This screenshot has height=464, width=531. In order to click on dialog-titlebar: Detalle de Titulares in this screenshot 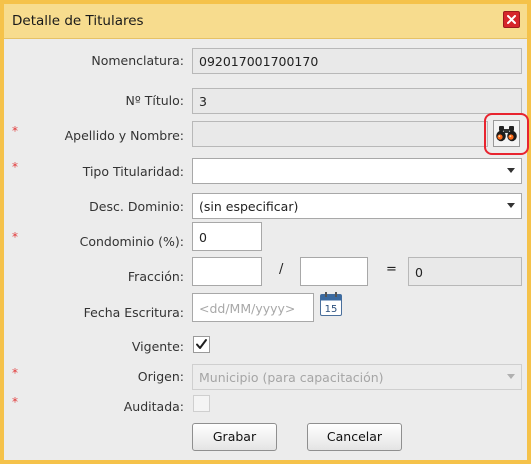, I will do `click(265, 21)`.